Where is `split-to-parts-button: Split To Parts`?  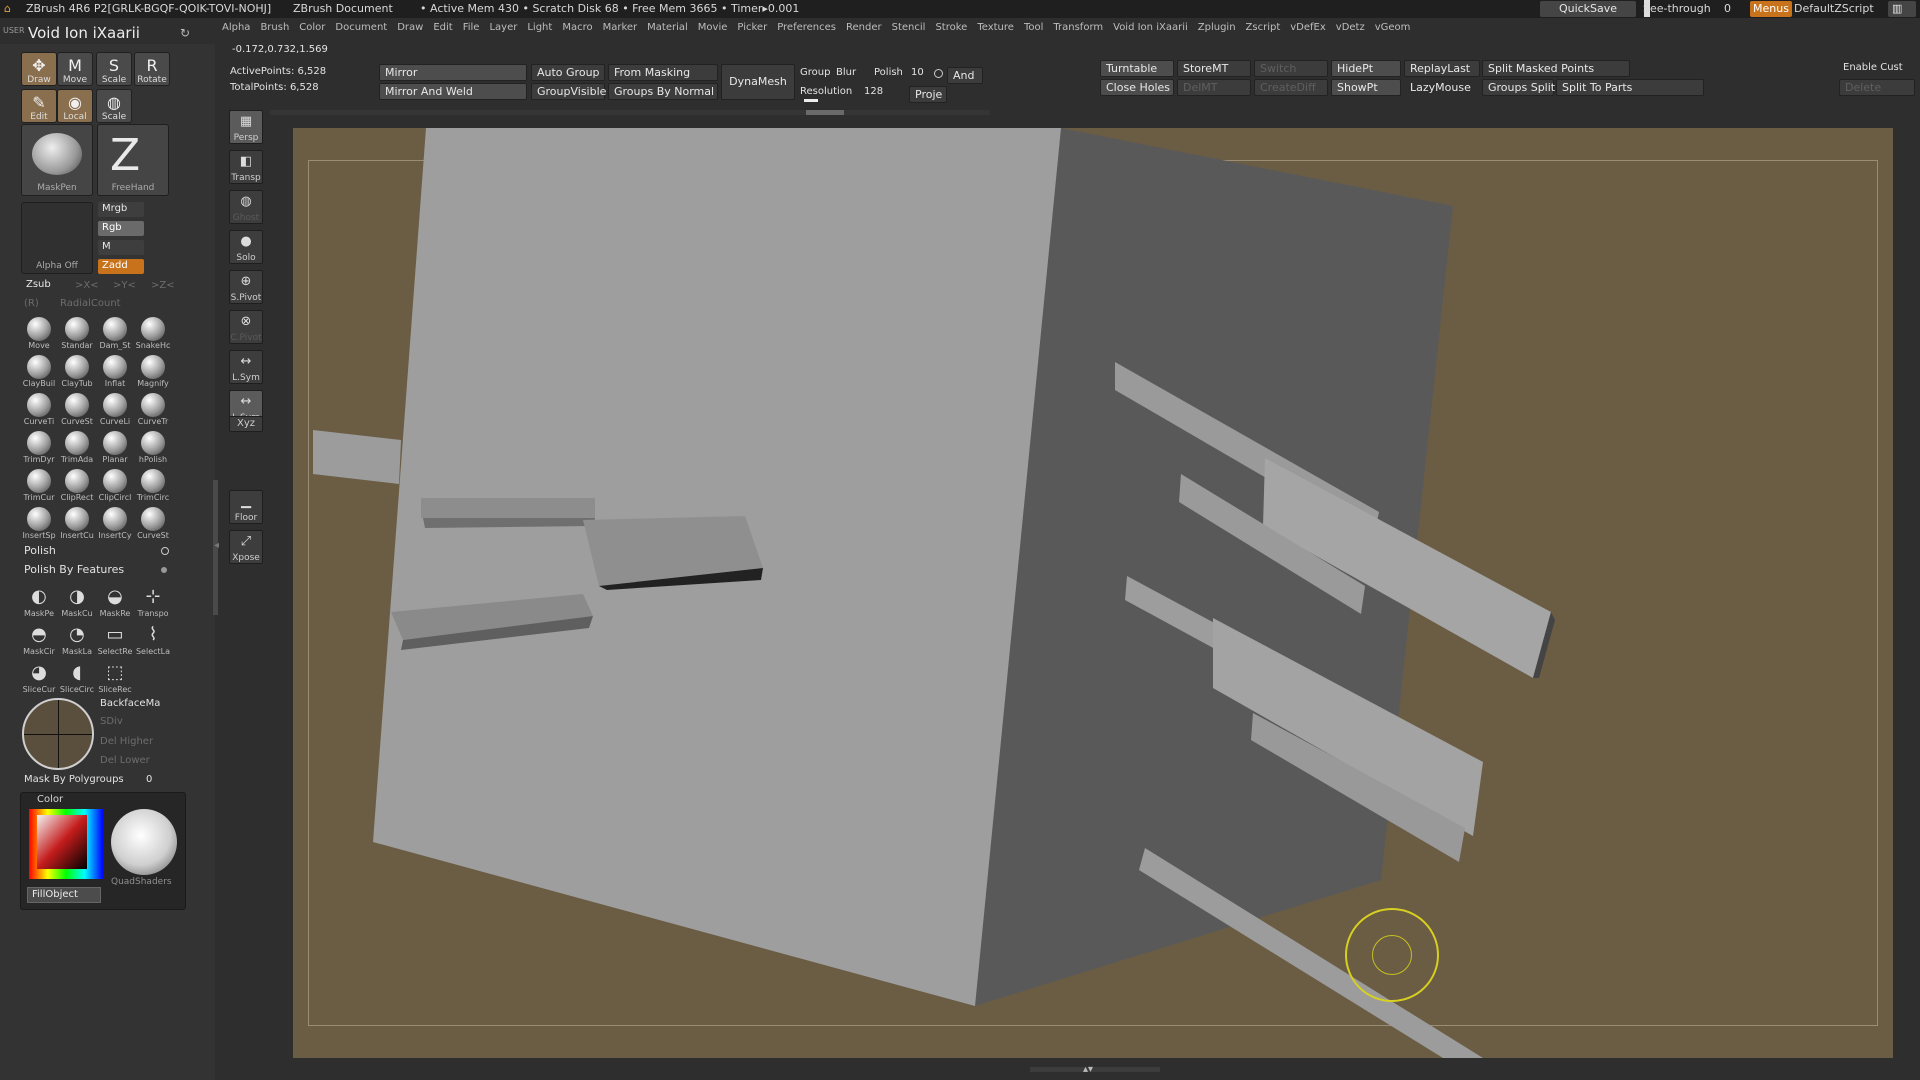
split-to-parts-button: Split To Parts is located at coordinates (1630, 87).